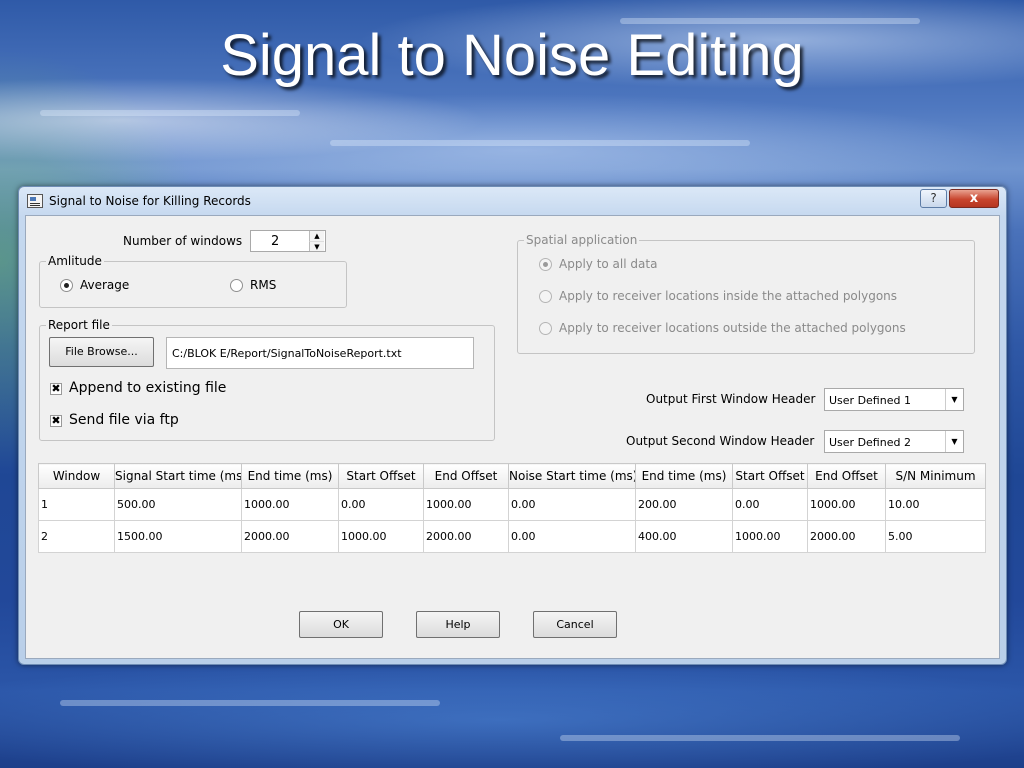  Describe the element at coordinates (572, 476) in the screenshot. I see `column-header: Noise Start time (ms)` at that location.